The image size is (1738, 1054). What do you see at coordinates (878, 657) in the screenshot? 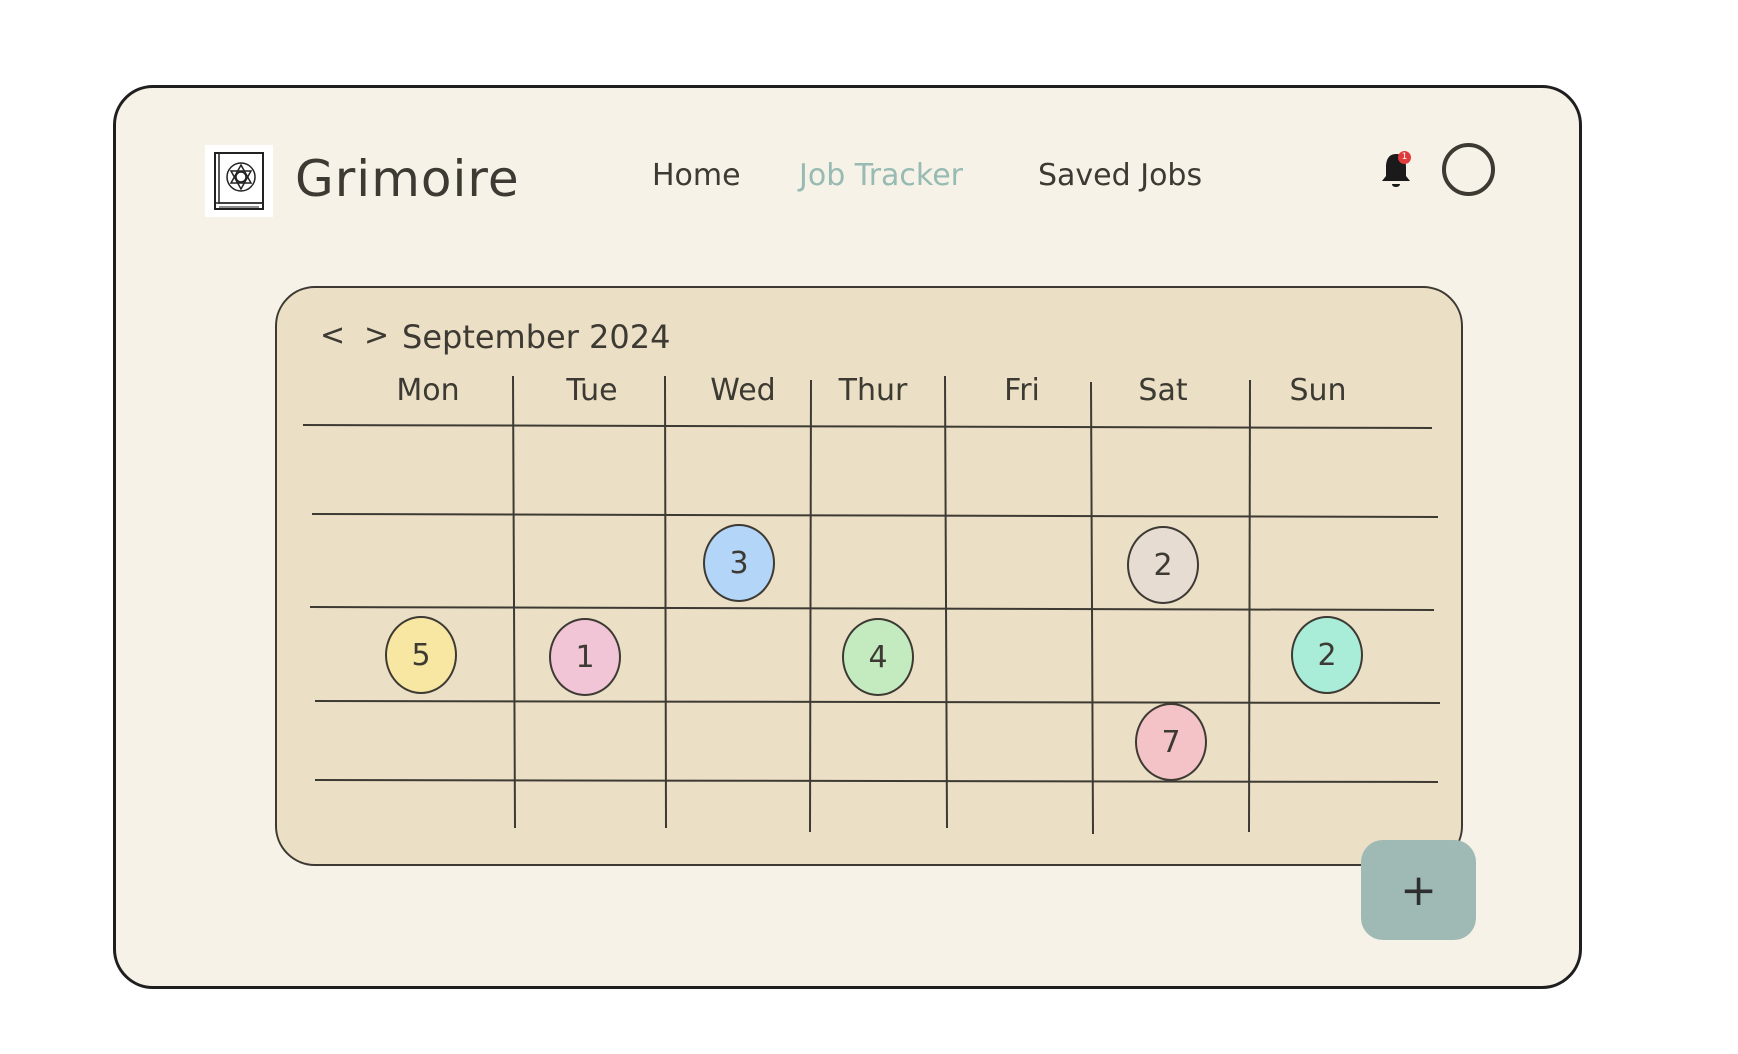
I see `event-badge: 4` at bounding box center [878, 657].